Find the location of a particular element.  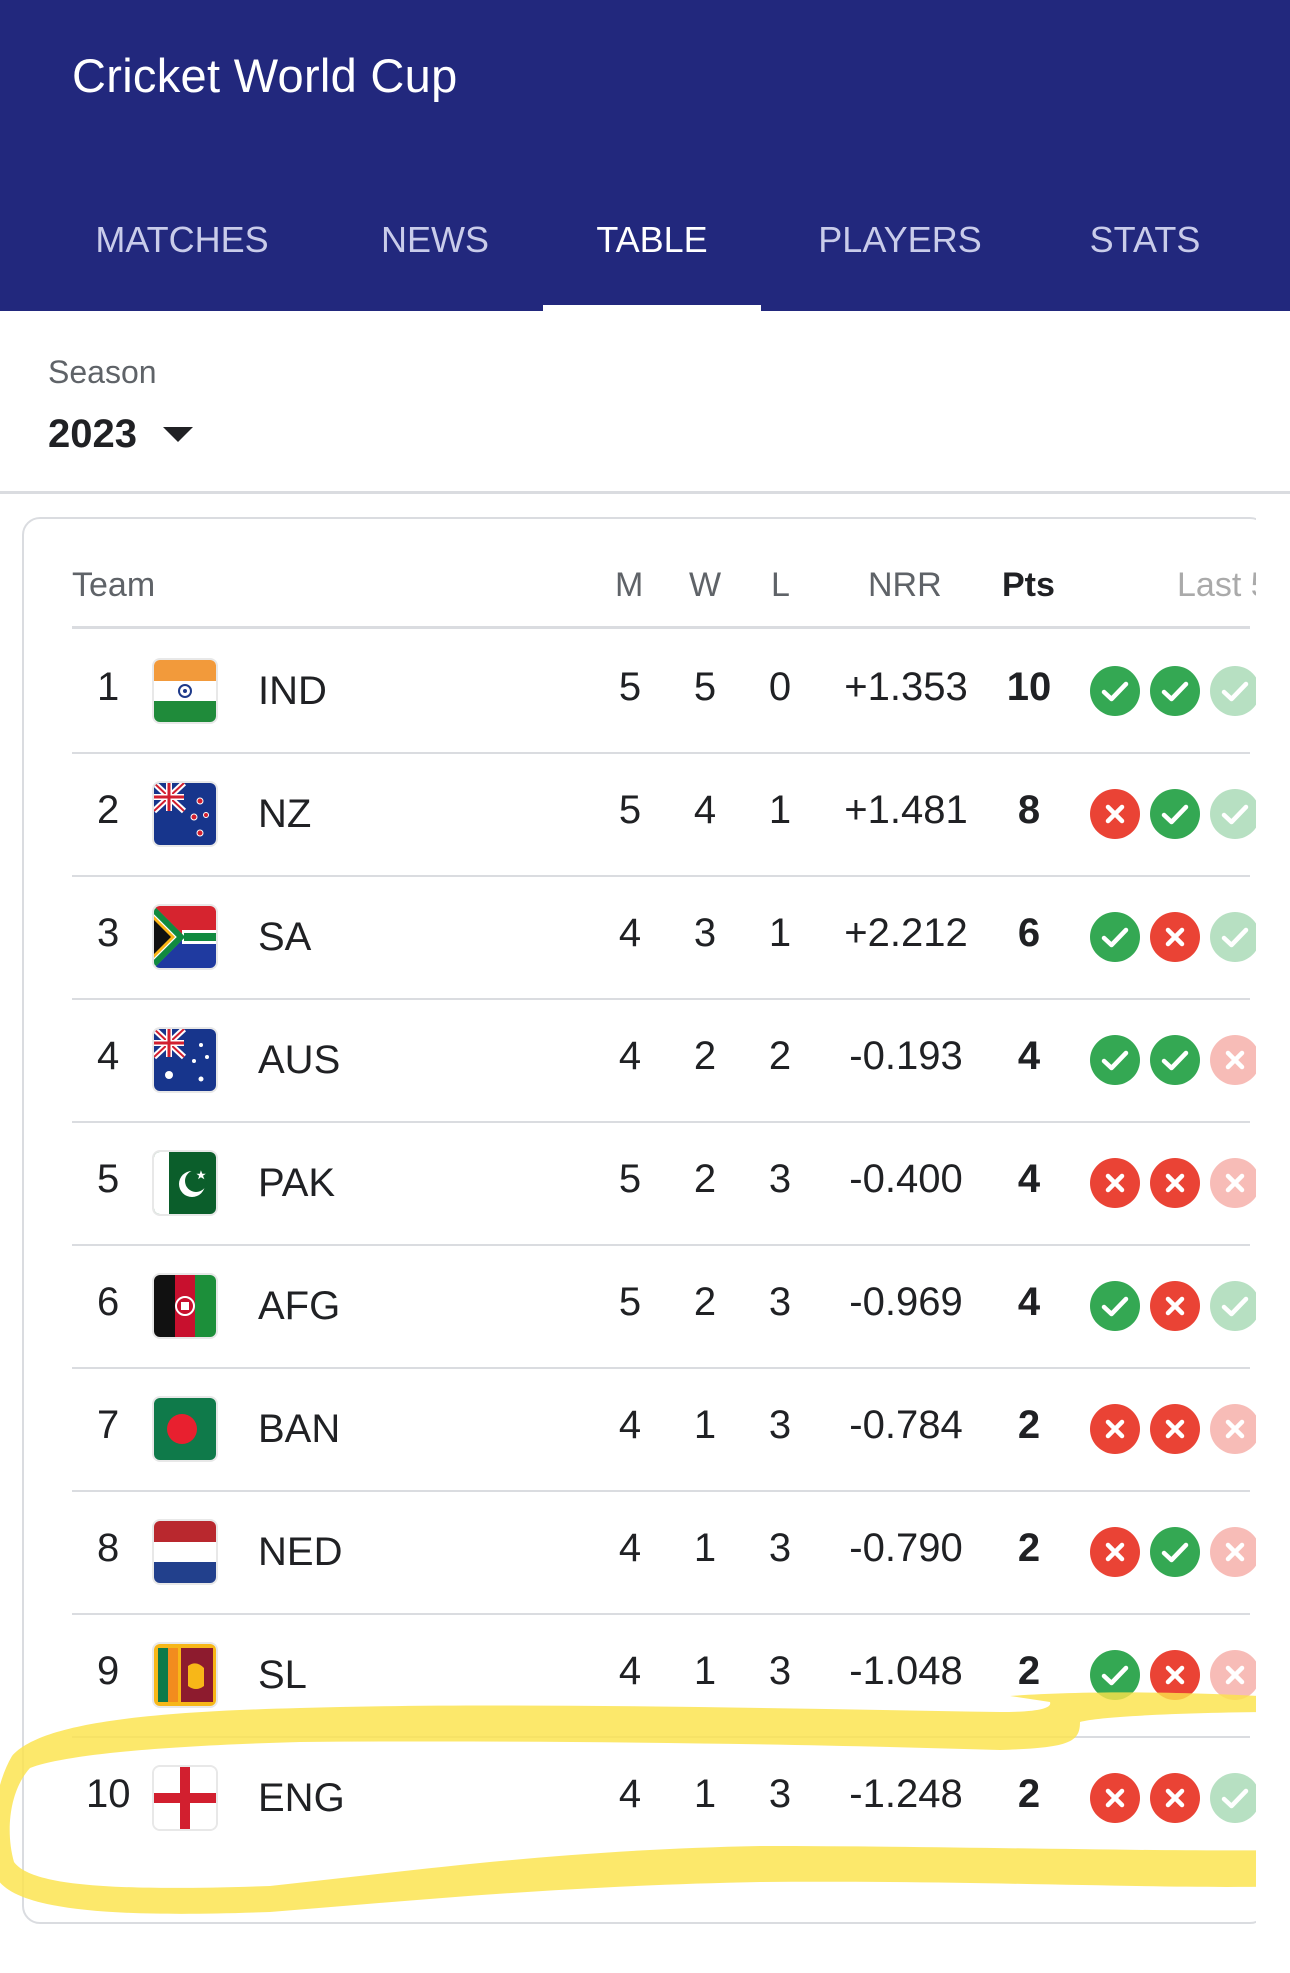

team-rank: 4 is located at coordinates (108, 1056).